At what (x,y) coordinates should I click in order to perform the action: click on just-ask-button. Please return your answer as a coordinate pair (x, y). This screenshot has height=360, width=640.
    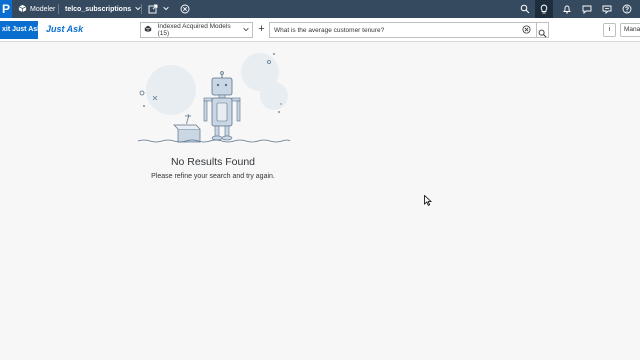
    Looking at the image, I should click on (544, 9).